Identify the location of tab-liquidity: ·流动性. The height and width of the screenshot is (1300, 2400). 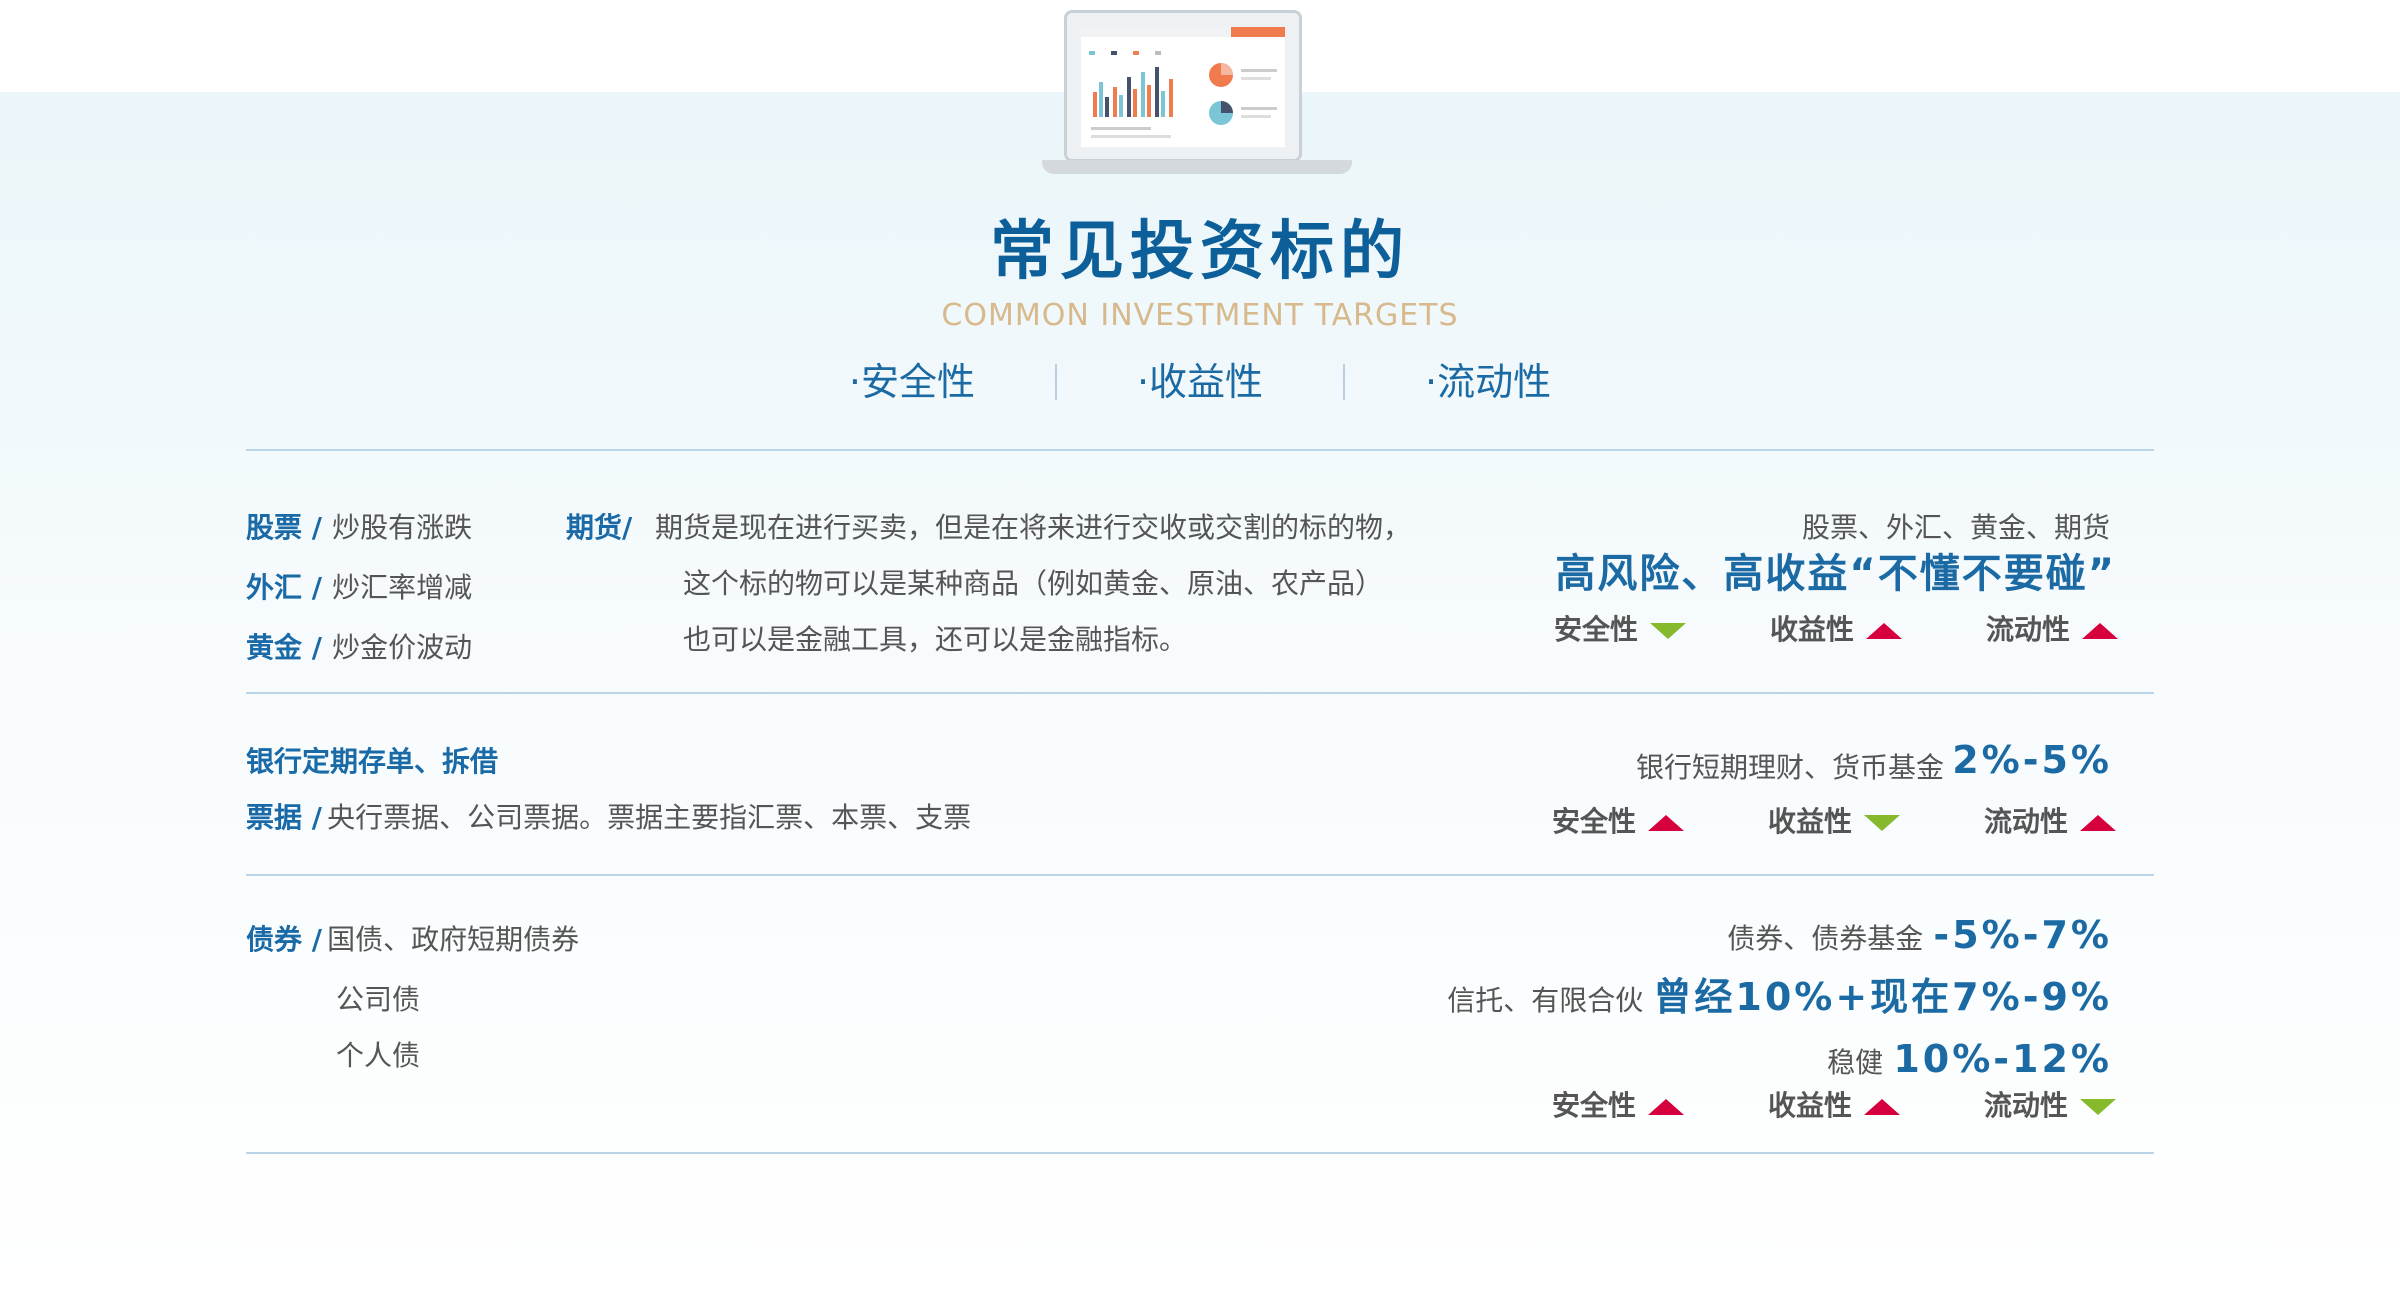
(1488, 382).